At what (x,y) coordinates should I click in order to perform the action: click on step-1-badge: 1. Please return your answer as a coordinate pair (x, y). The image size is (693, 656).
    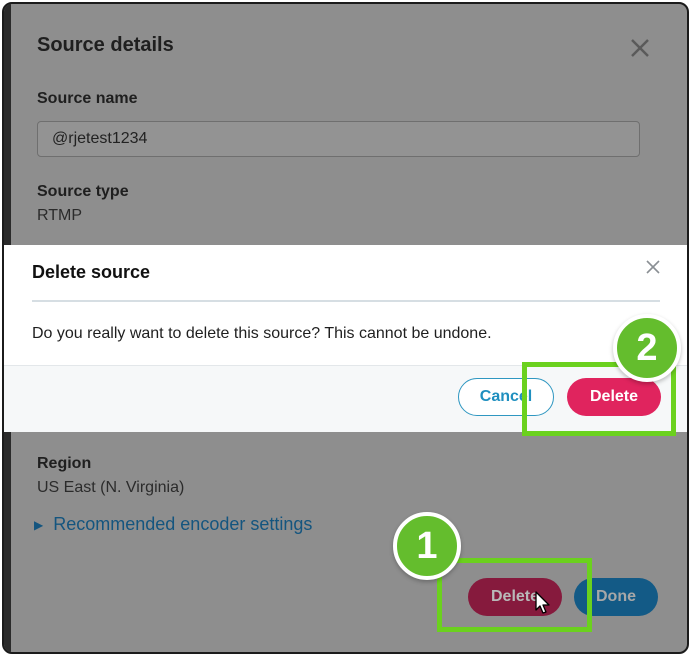
    Looking at the image, I should click on (427, 546).